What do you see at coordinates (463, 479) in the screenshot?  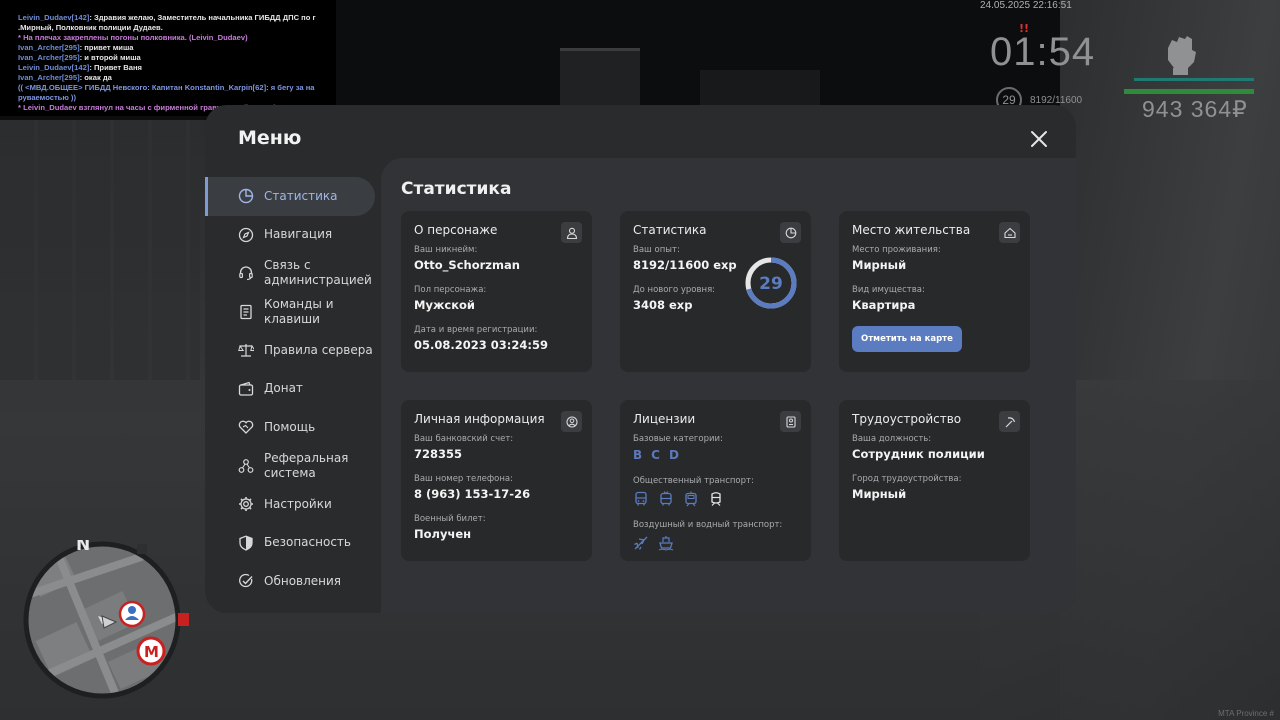 I see `phone-label: Ваш номер телефона:` at bounding box center [463, 479].